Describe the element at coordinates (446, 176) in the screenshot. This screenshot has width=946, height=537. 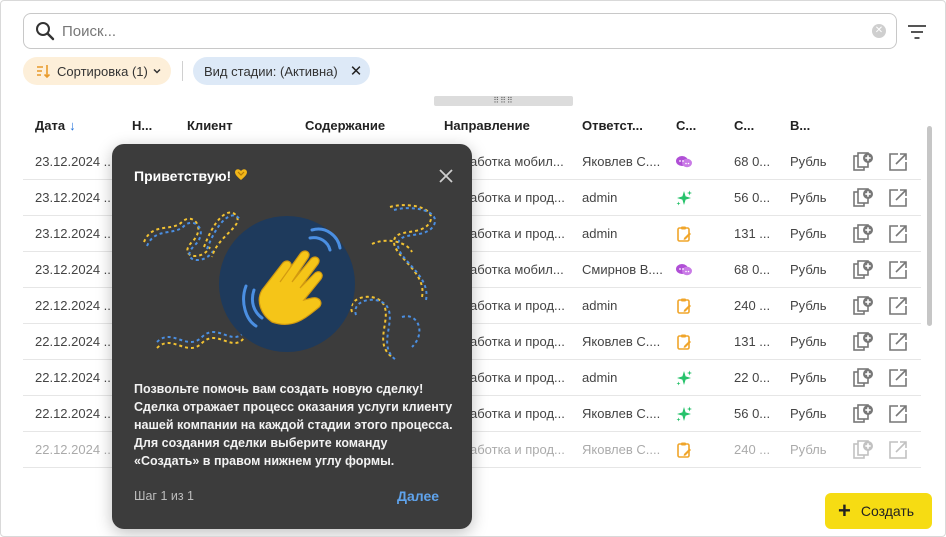
I see `close-icon` at that location.